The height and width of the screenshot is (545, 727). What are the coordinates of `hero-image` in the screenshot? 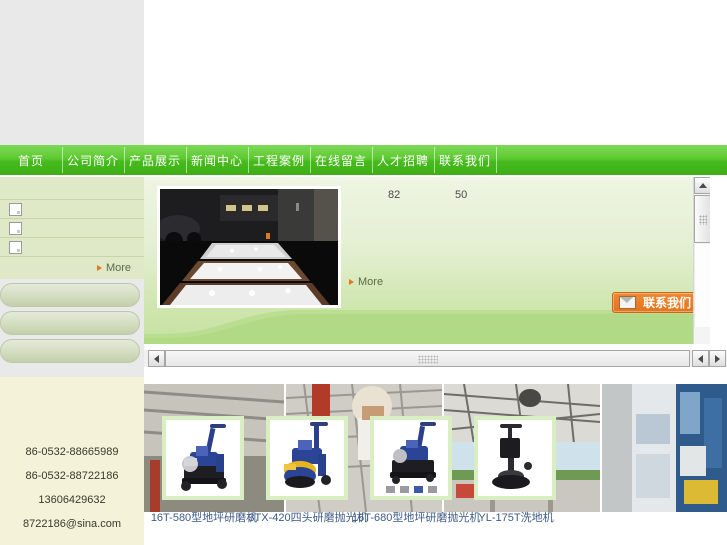 It's located at (249, 247).